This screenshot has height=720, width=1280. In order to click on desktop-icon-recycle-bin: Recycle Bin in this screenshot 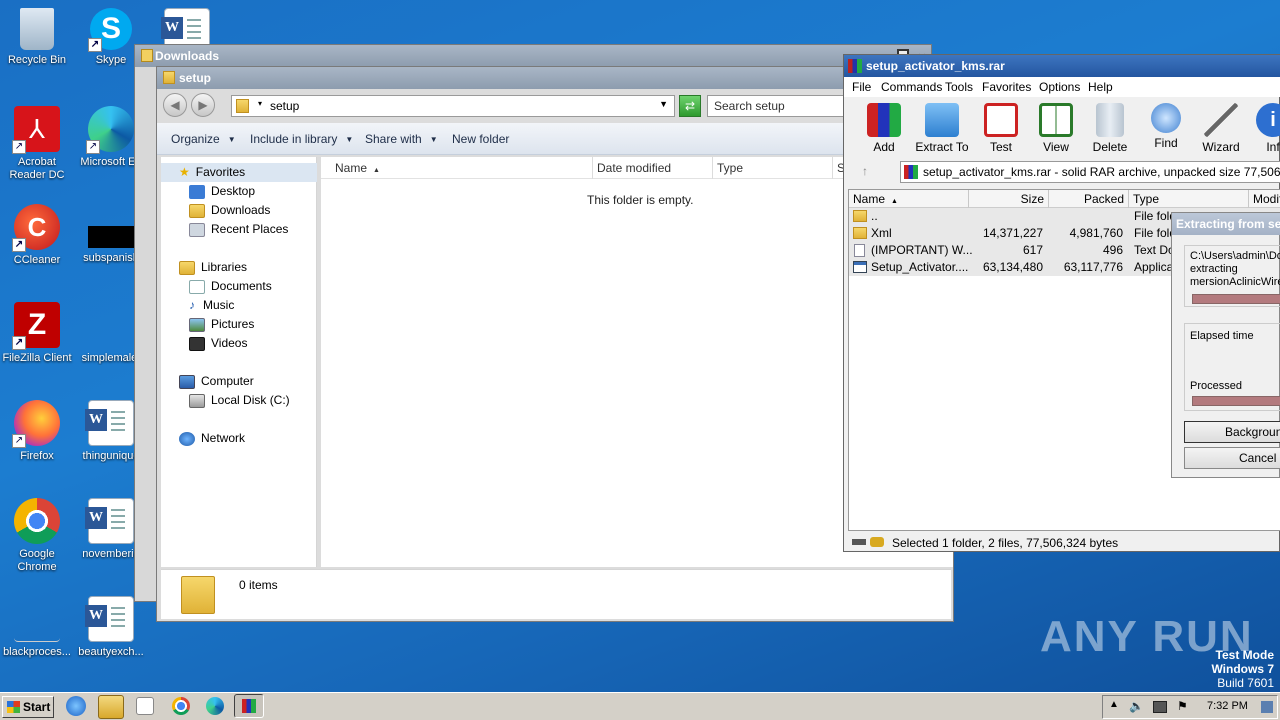, I will do `click(37, 37)`.